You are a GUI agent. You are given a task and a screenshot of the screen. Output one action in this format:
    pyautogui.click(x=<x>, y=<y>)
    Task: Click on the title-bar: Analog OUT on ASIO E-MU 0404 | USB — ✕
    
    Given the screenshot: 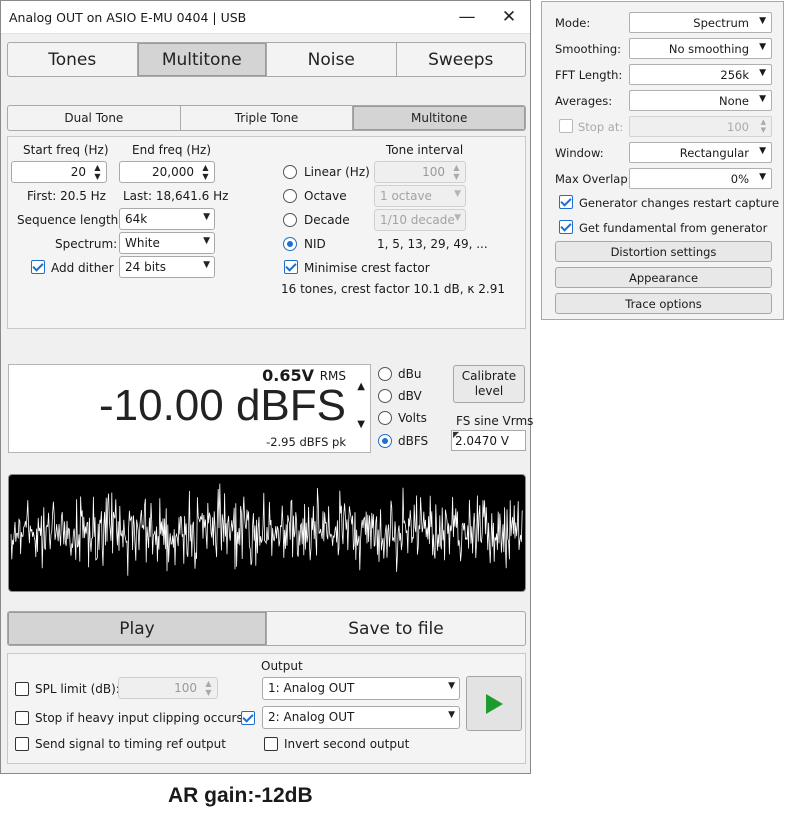 What is the action you would take?
    pyautogui.click(x=265, y=17)
    